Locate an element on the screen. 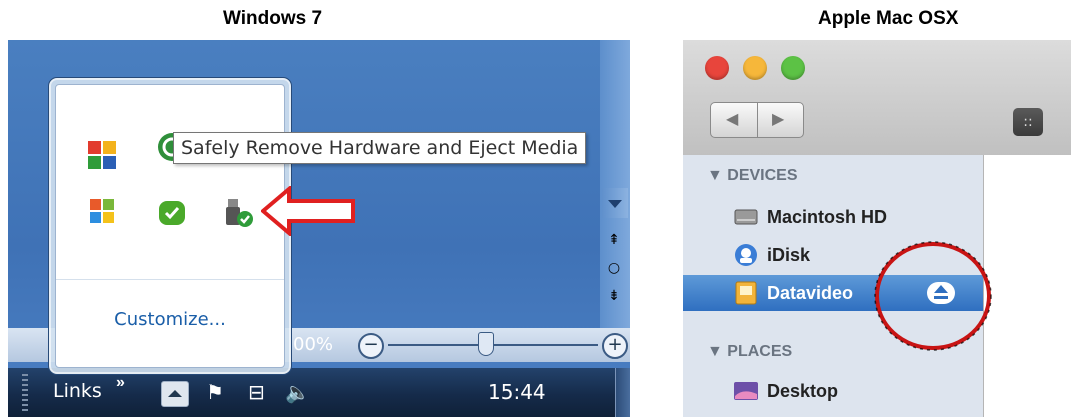 This screenshot has height=417, width=1071. drive-icon is located at coordinates (746, 293).